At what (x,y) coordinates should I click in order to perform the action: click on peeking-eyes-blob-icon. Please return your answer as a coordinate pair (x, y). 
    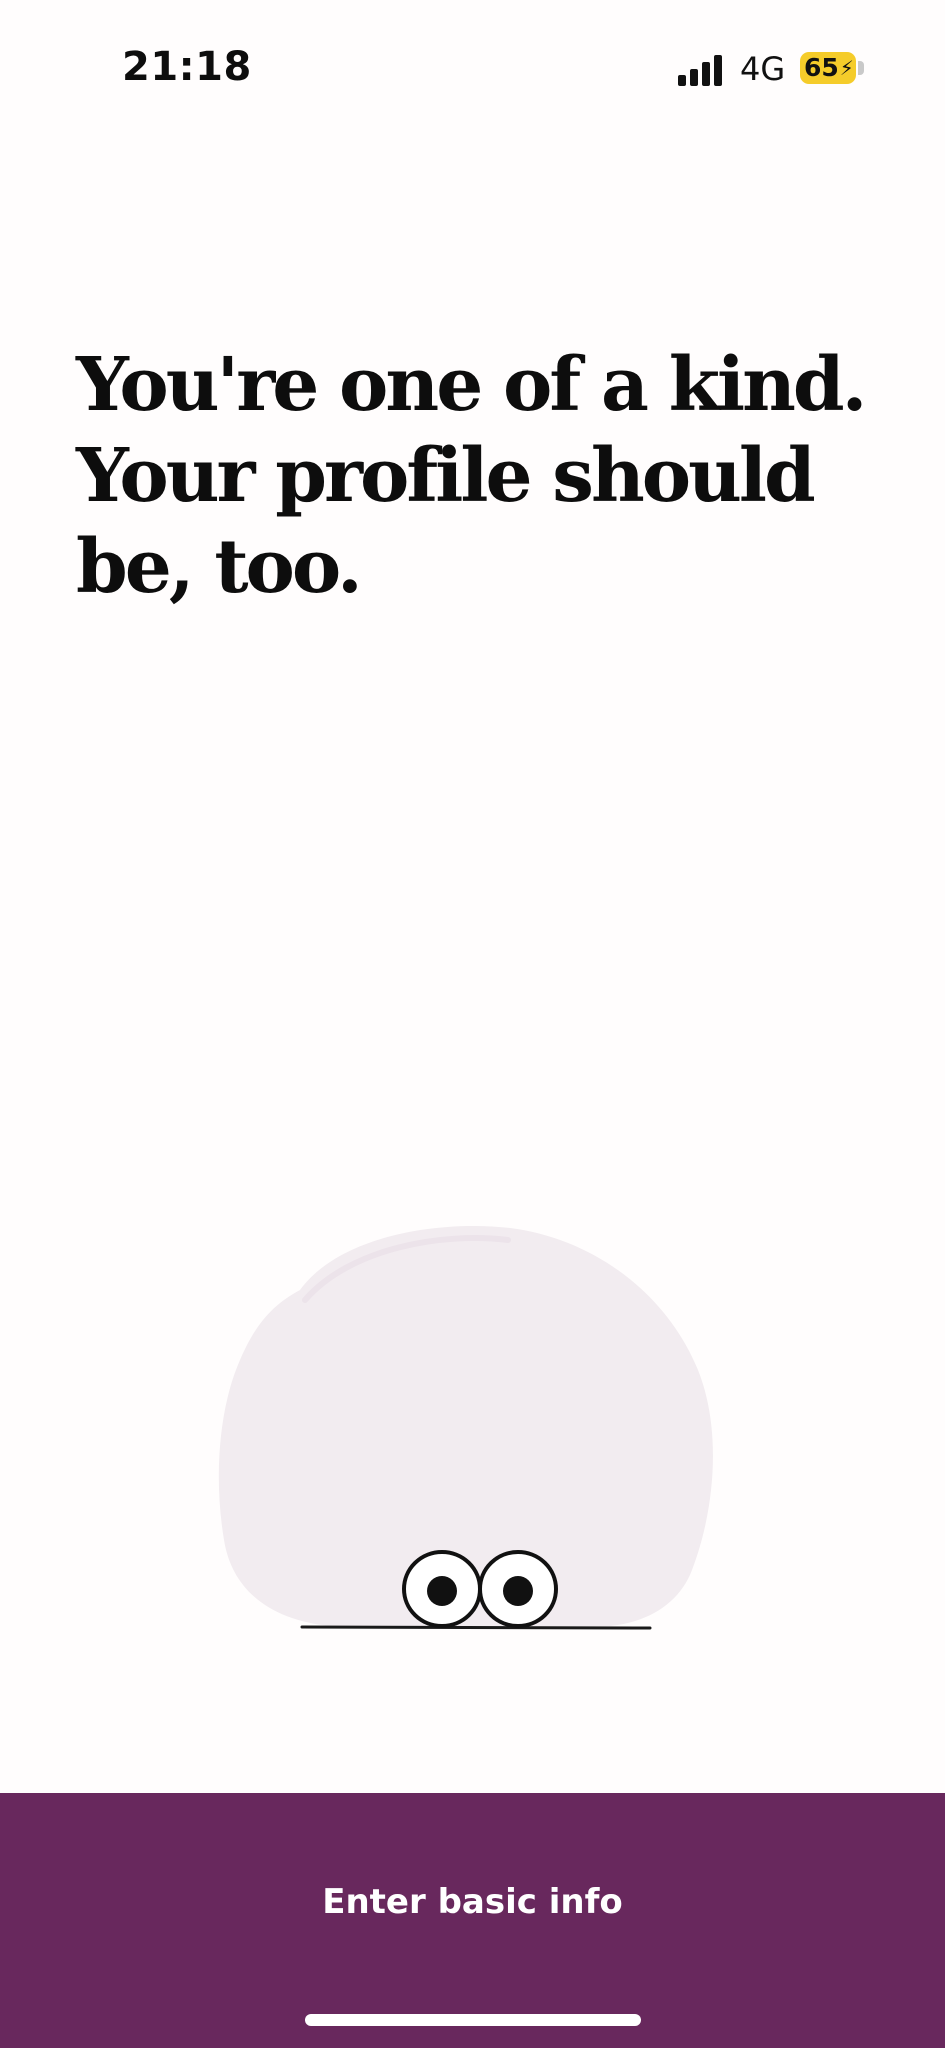
    Looking at the image, I should click on (470, 1425).